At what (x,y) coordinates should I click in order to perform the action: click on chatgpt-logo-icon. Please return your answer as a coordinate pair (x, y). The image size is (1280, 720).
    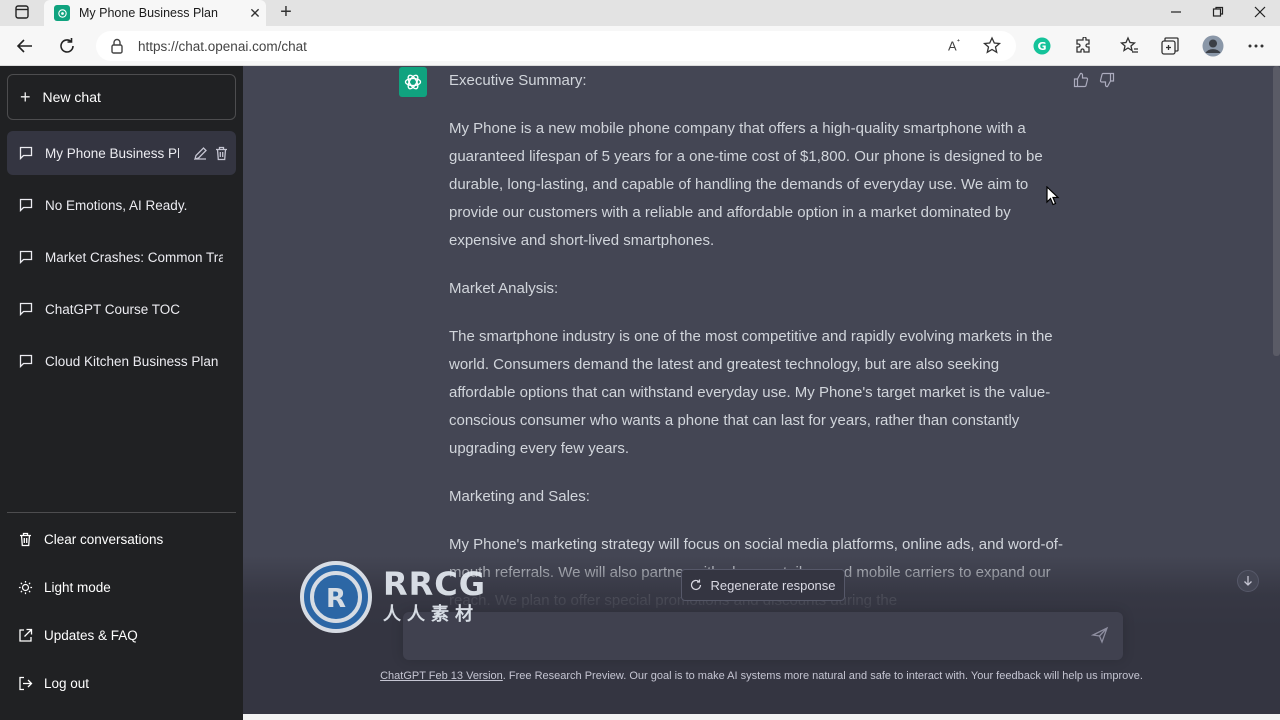
    Looking at the image, I should click on (413, 82).